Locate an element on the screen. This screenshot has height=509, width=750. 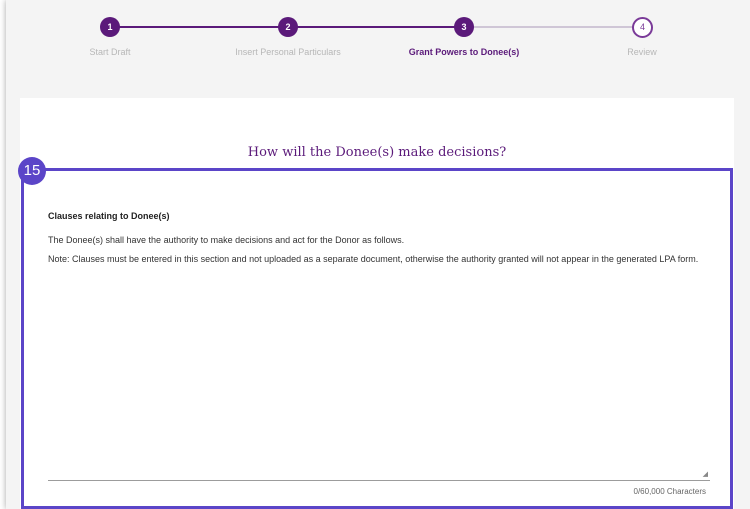
page-title: How will the Donee(s) make decisions? is located at coordinates (377, 152).